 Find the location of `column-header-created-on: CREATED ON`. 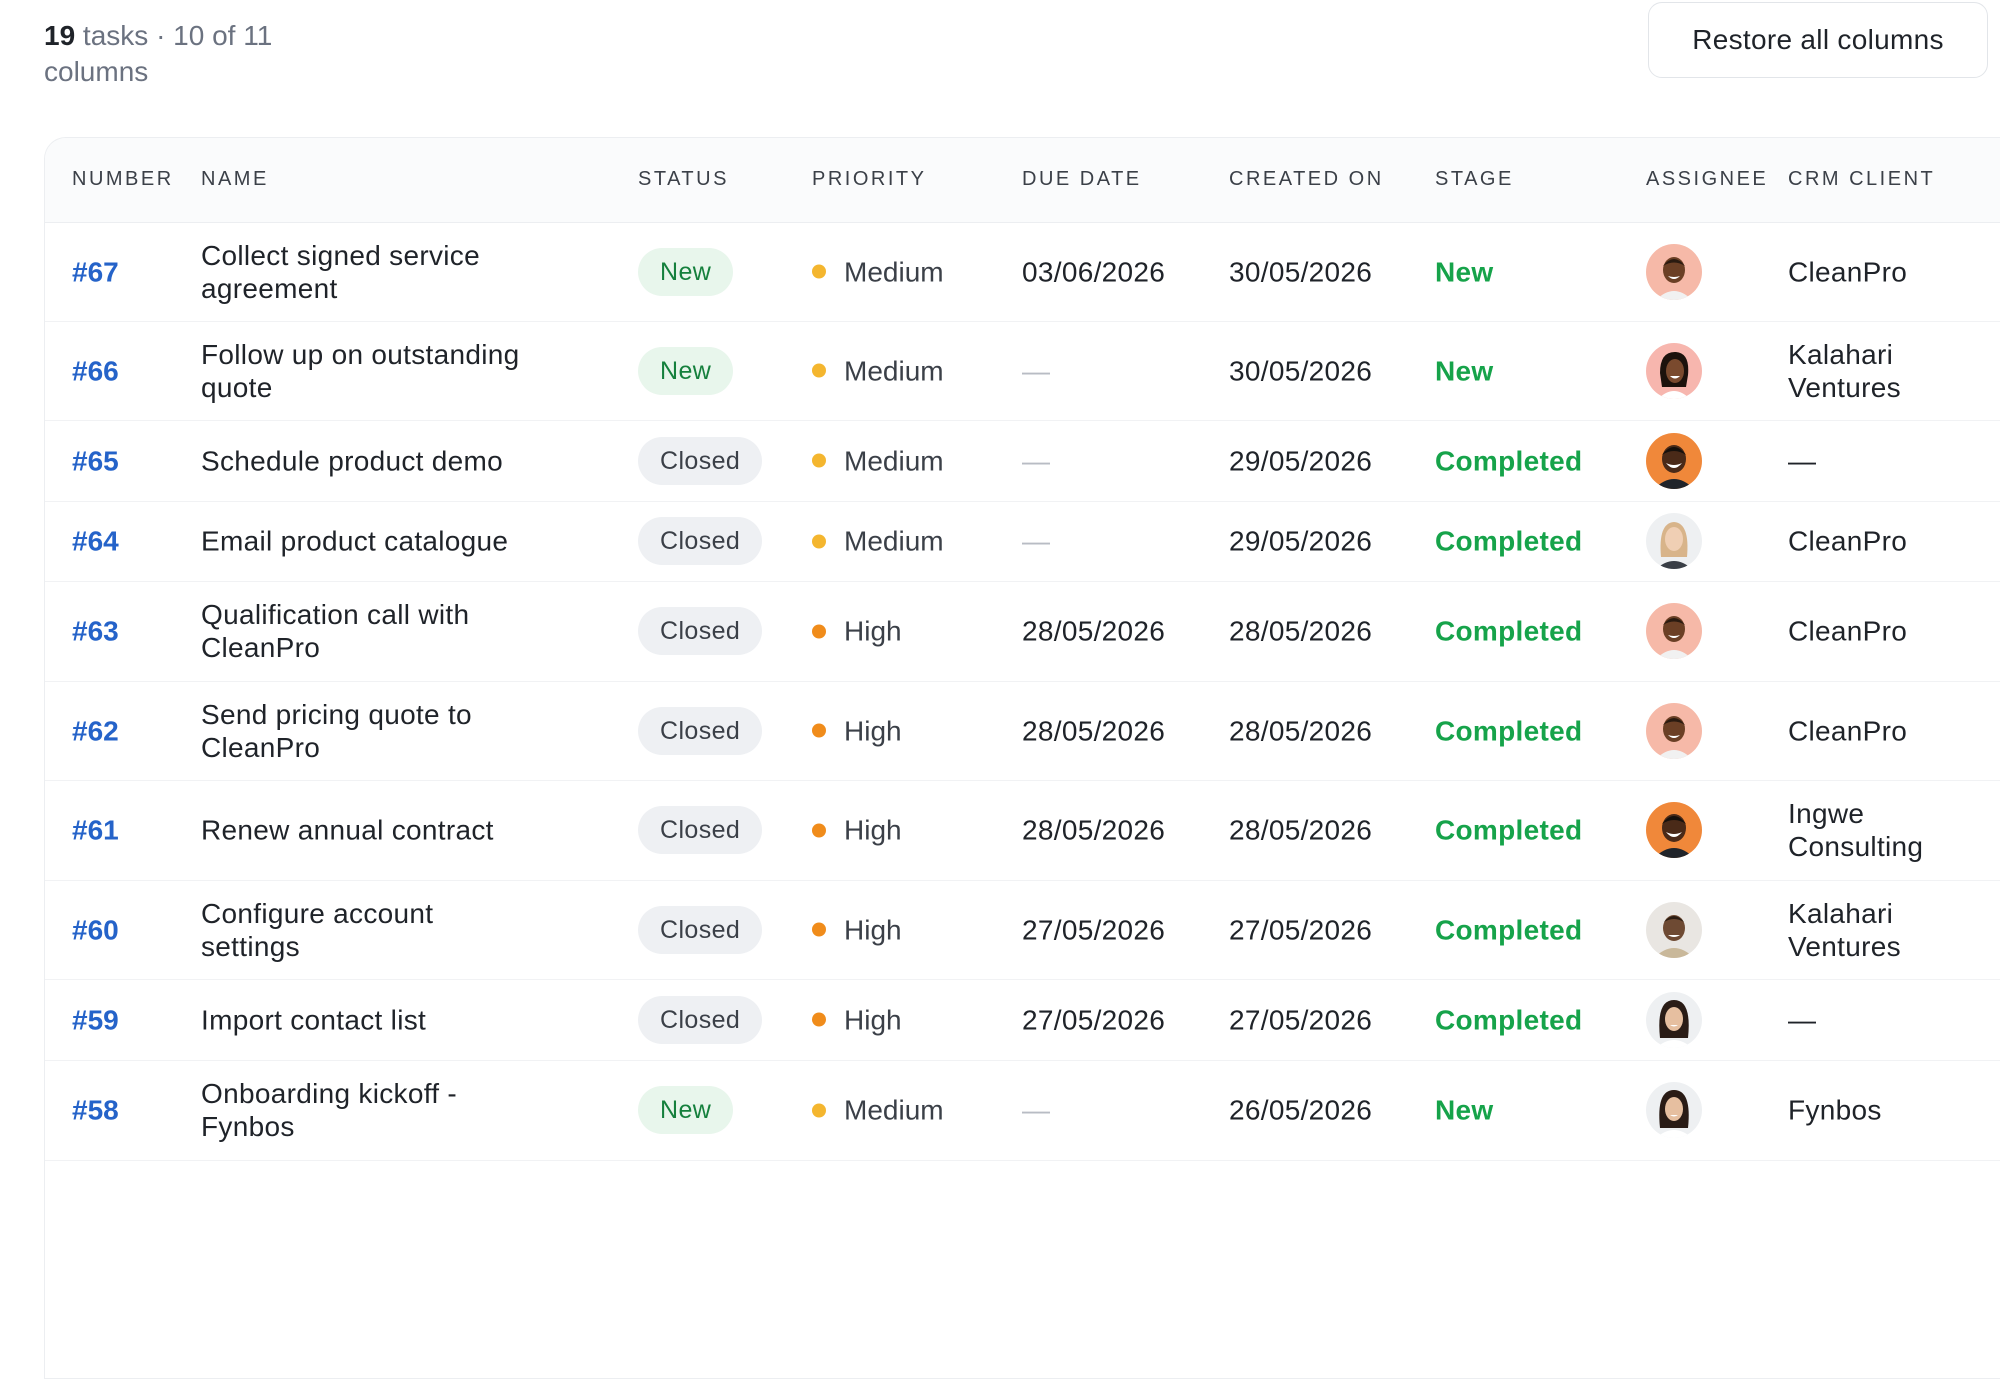

column-header-created-on: CREATED ON is located at coordinates (1306, 179).